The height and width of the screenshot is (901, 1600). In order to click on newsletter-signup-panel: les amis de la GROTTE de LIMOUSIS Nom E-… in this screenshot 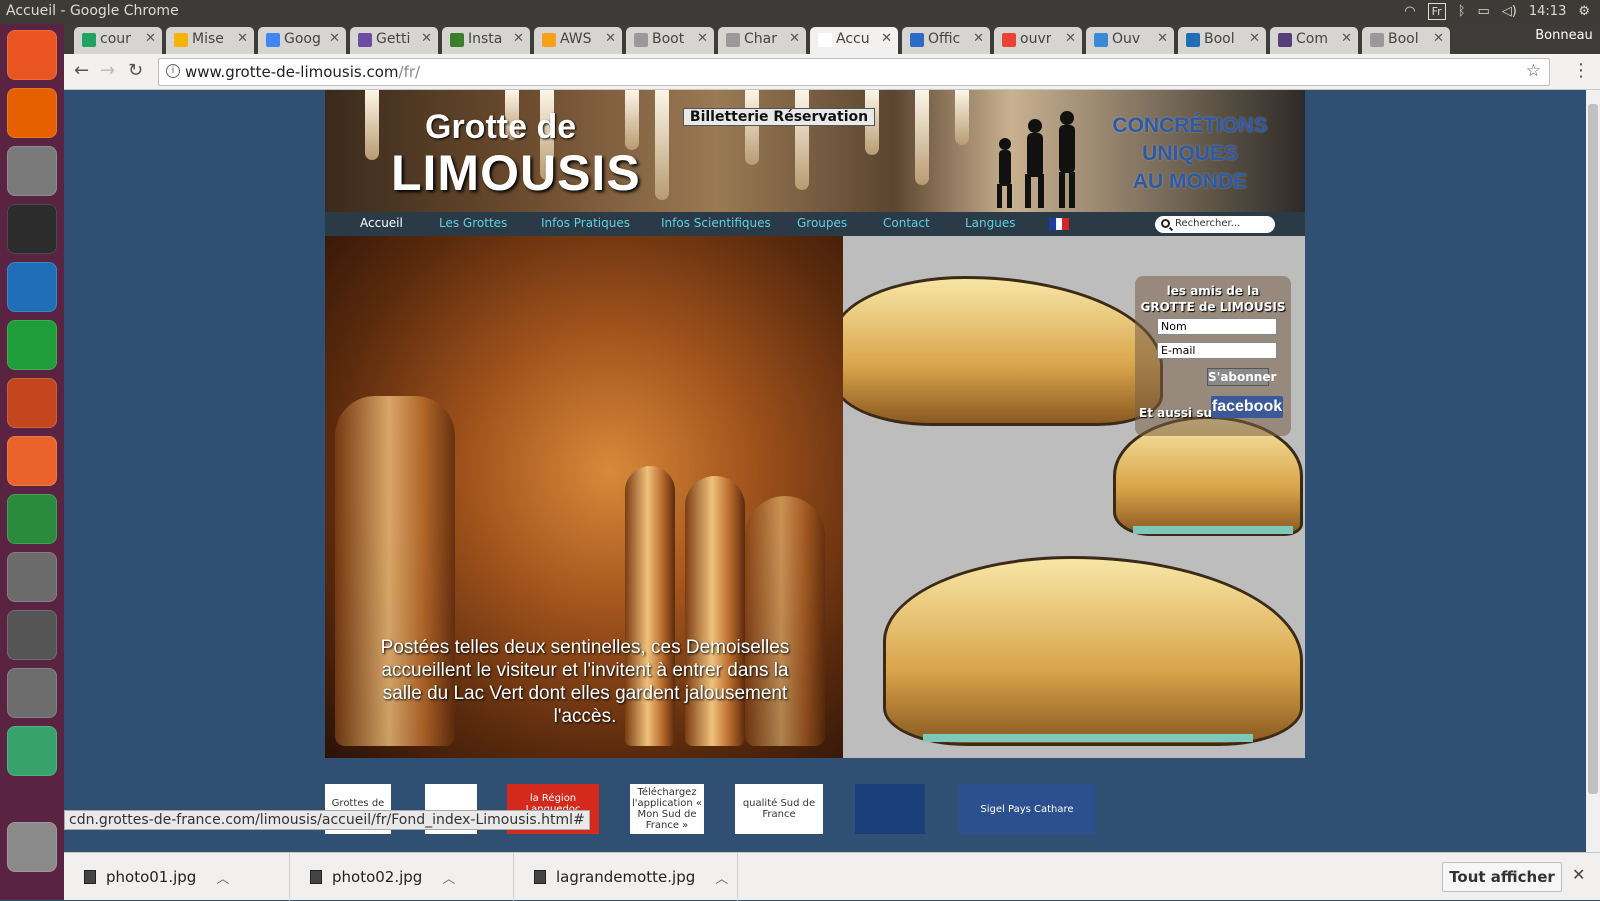, I will do `click(1213, 356)`.